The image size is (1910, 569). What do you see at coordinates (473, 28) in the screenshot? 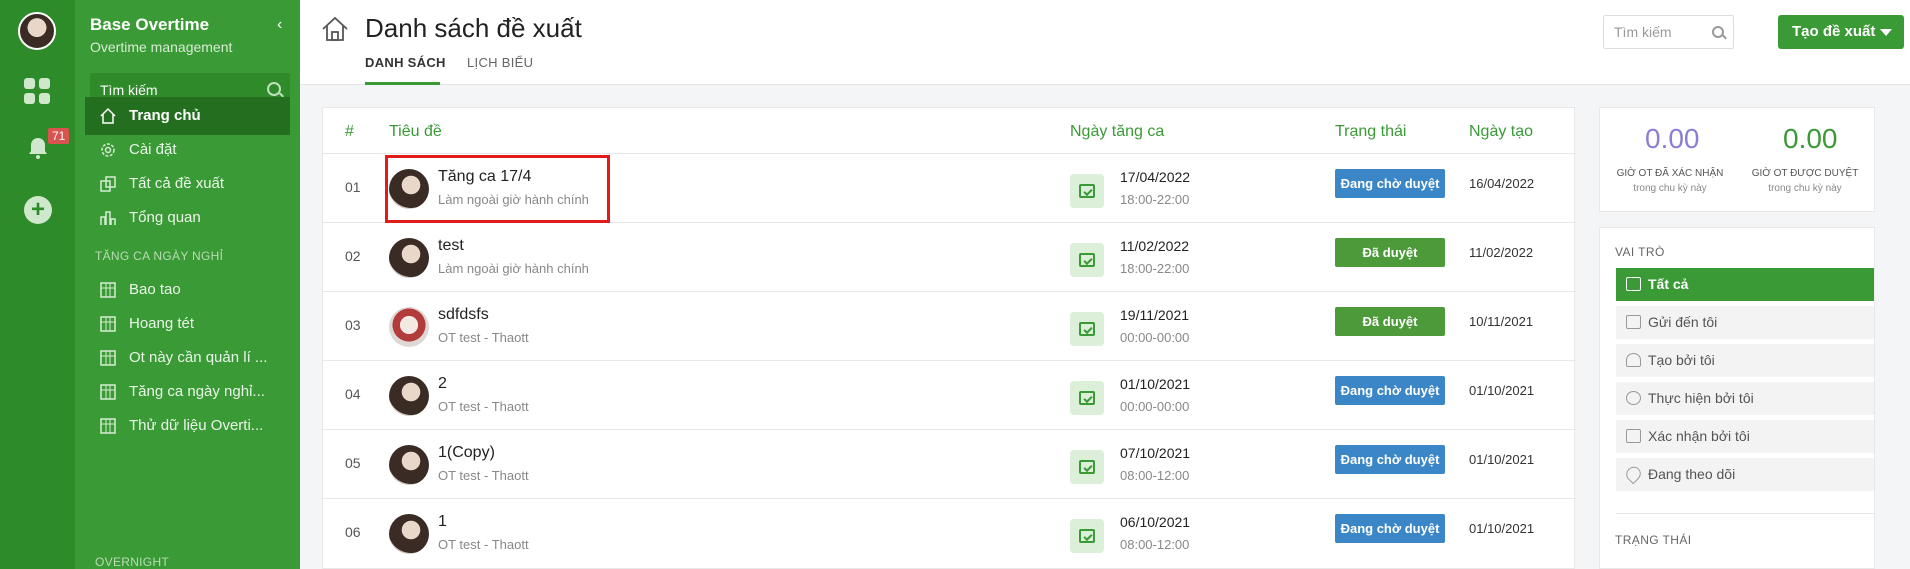
I see `page-title: Danh sách đề xuất` at bounding box center [473, 28].